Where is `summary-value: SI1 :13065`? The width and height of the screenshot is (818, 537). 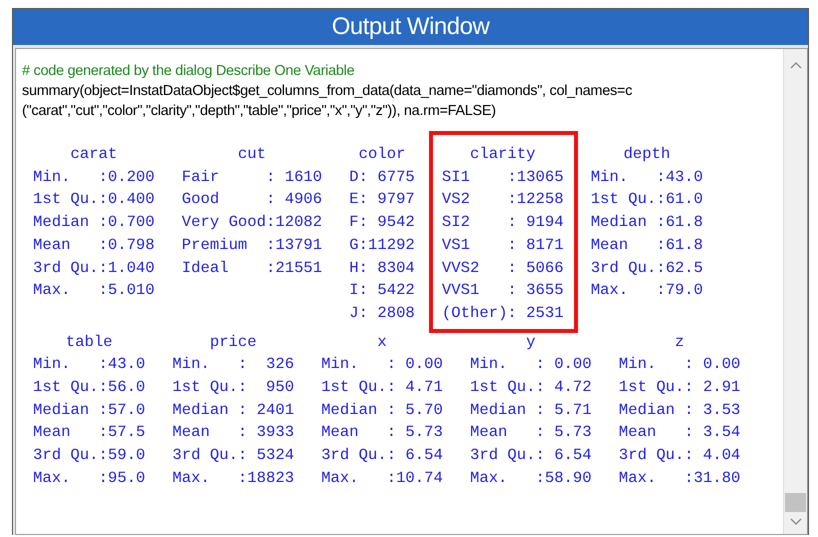 summary-value: SI1 :13065 is located at coordinates (503, 177).